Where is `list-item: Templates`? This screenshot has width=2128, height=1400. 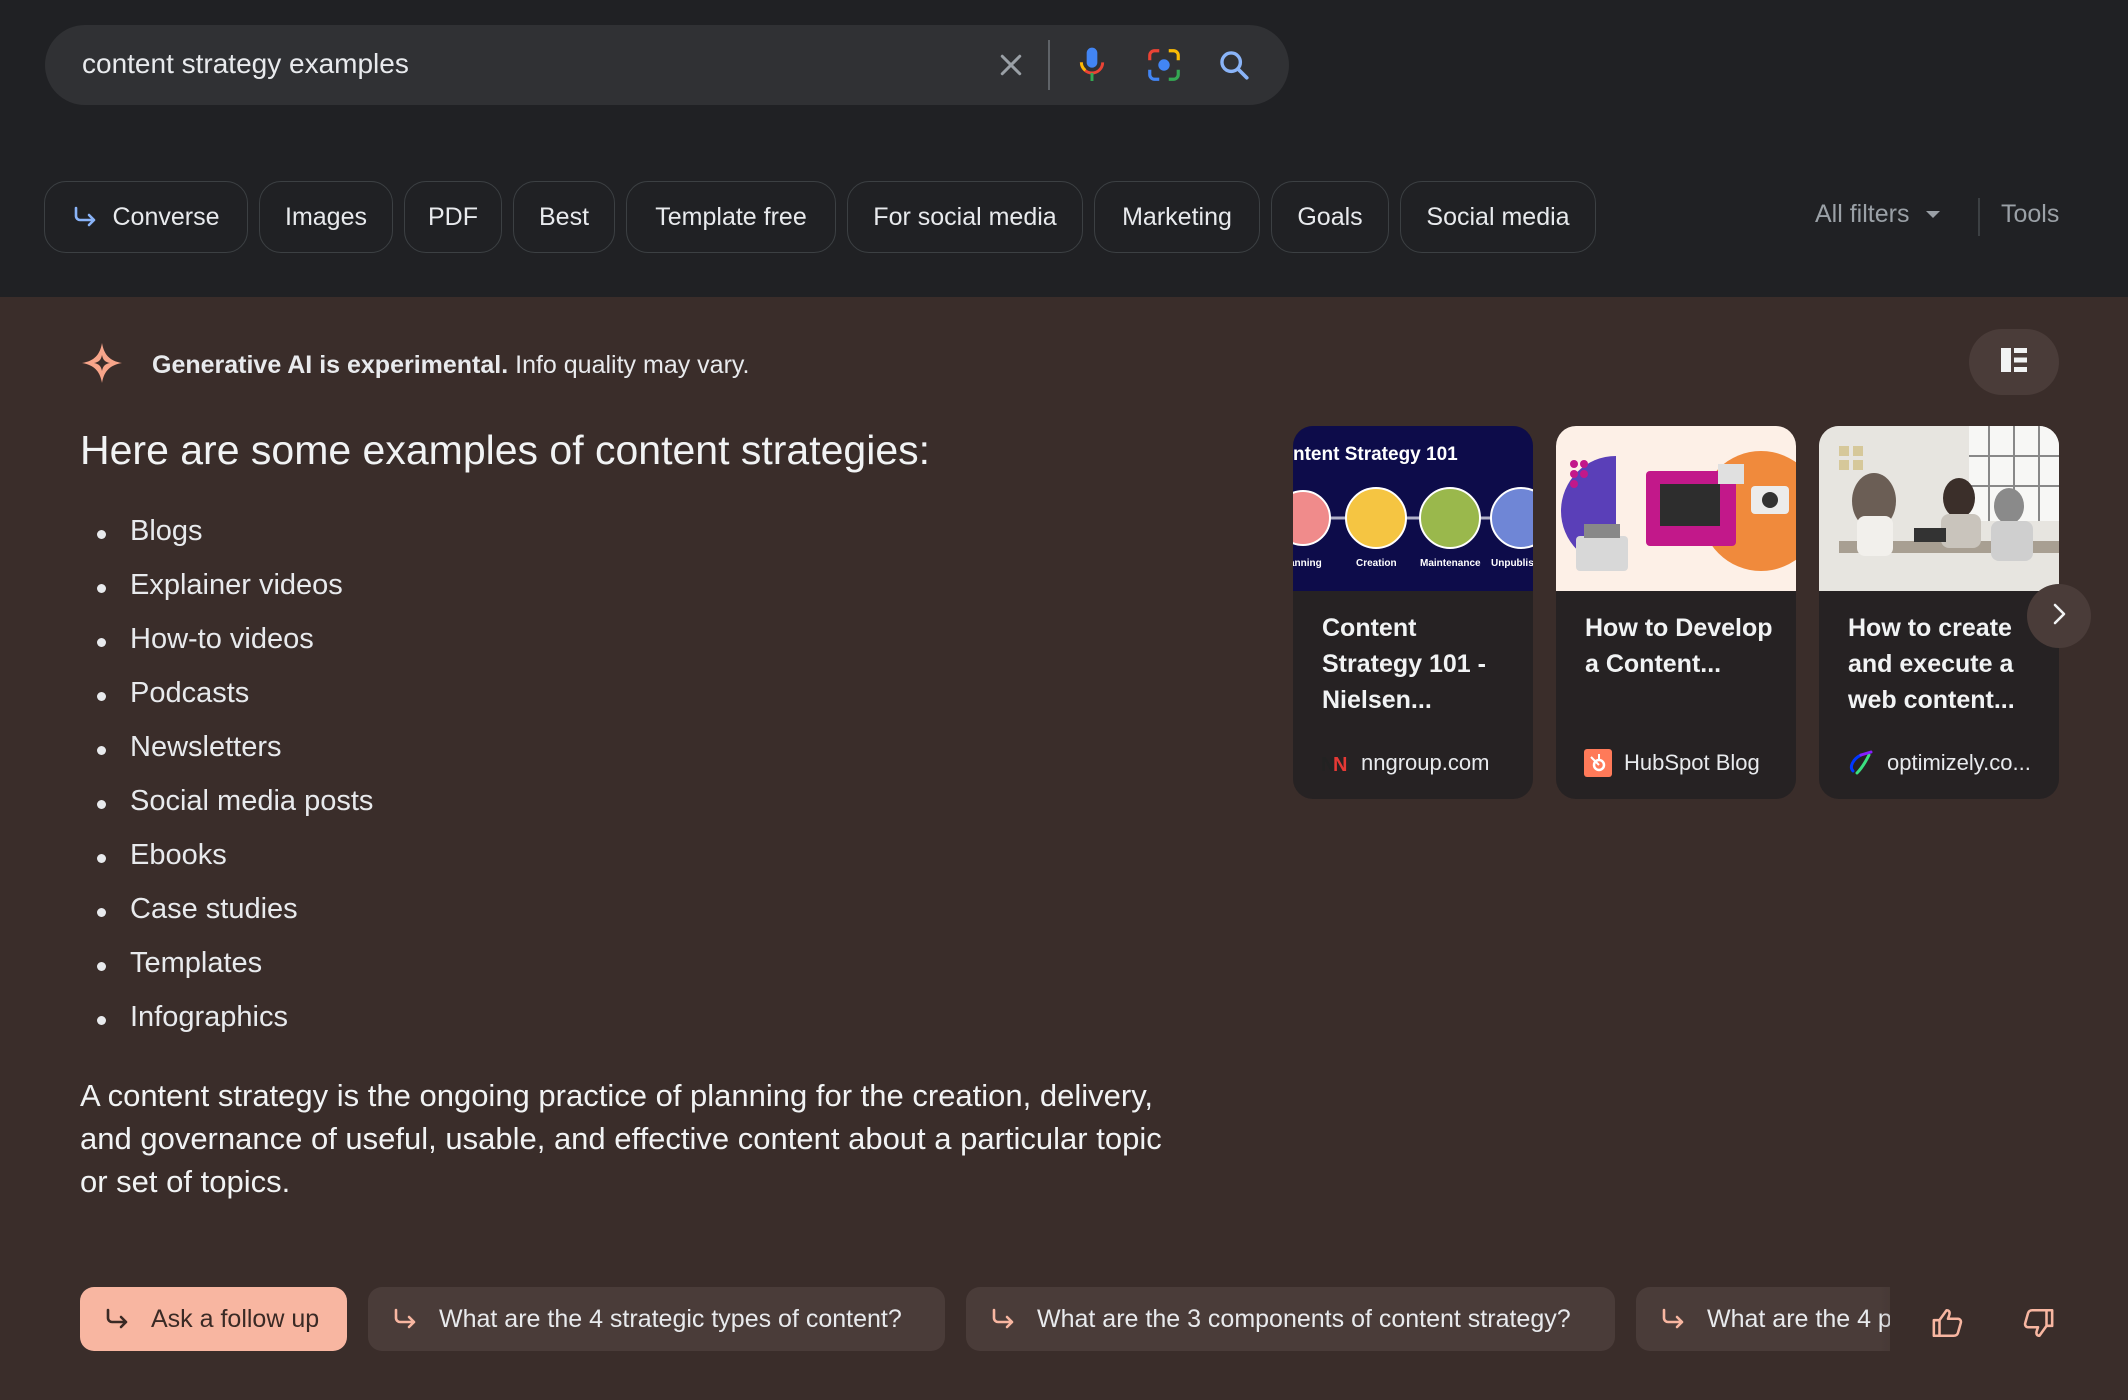 list-item: Templates is located at coordinates (234, 974).